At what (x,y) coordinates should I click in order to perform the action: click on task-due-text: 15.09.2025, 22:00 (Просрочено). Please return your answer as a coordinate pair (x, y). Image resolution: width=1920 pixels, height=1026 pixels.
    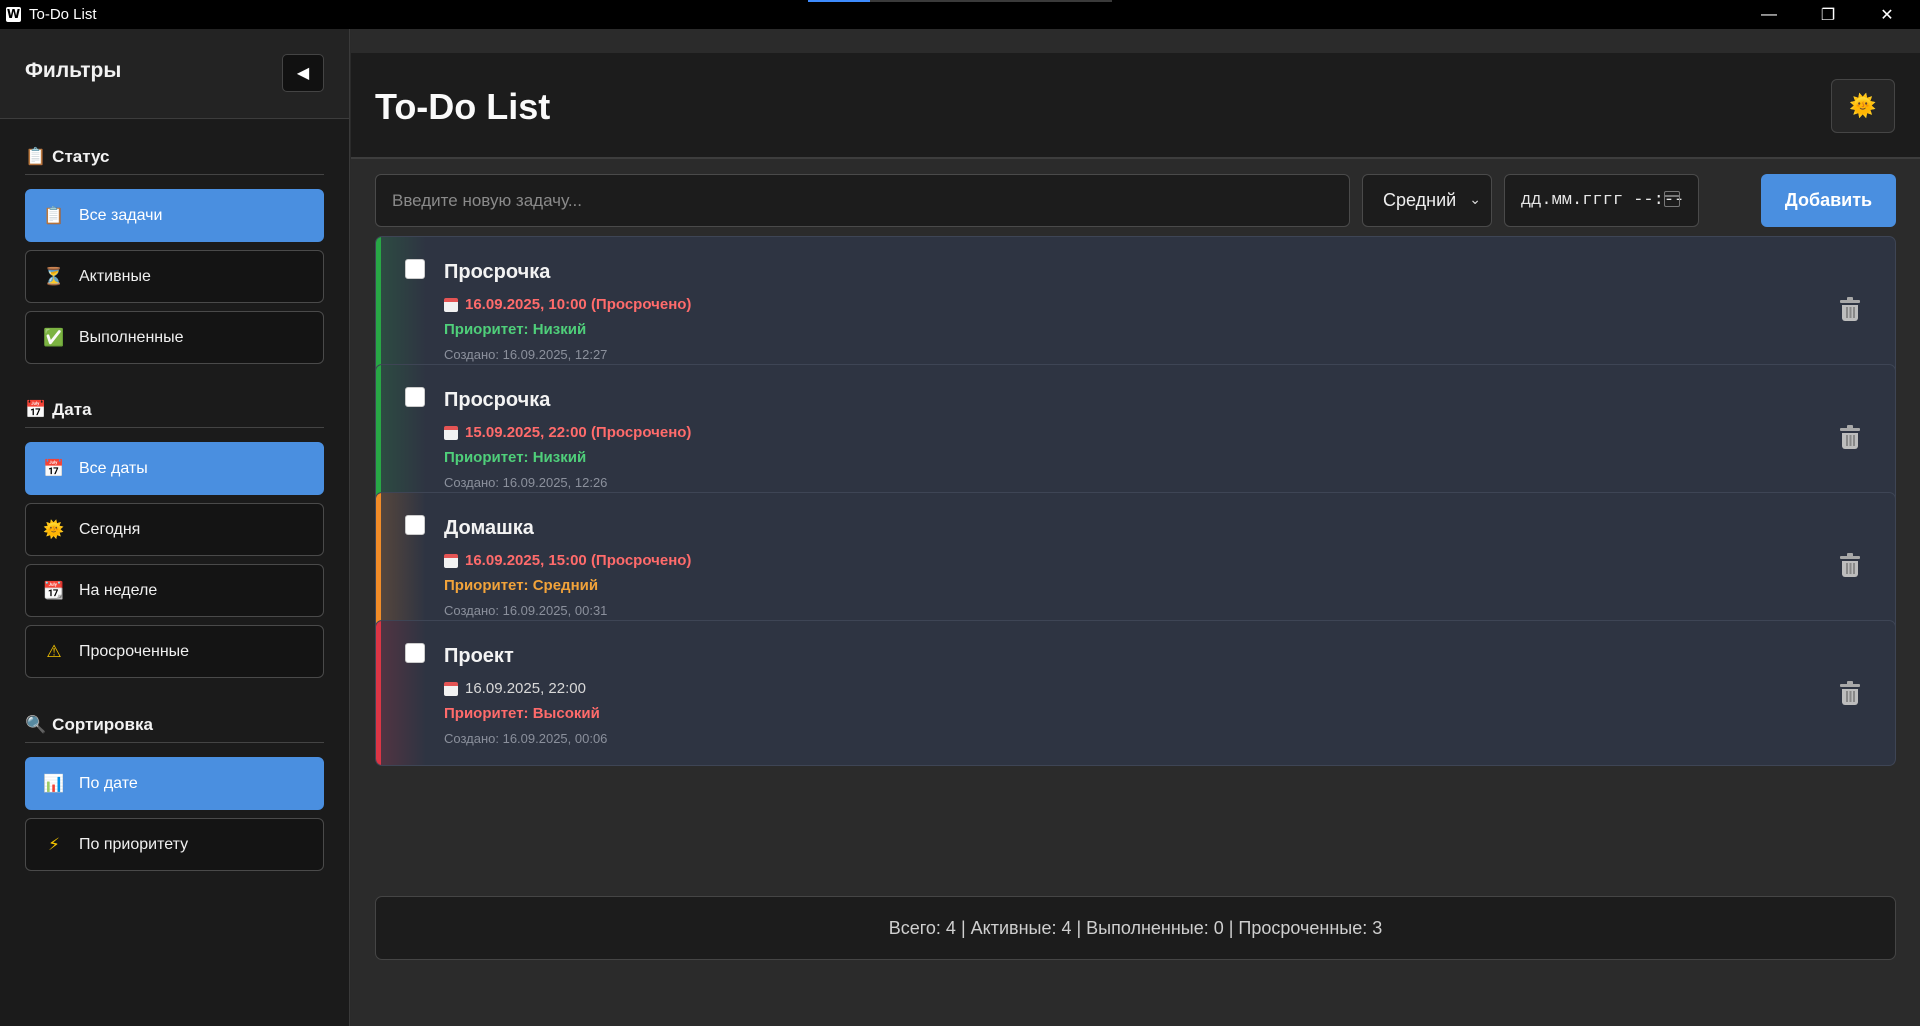
    Looking at the image, I should click on (578, 432).